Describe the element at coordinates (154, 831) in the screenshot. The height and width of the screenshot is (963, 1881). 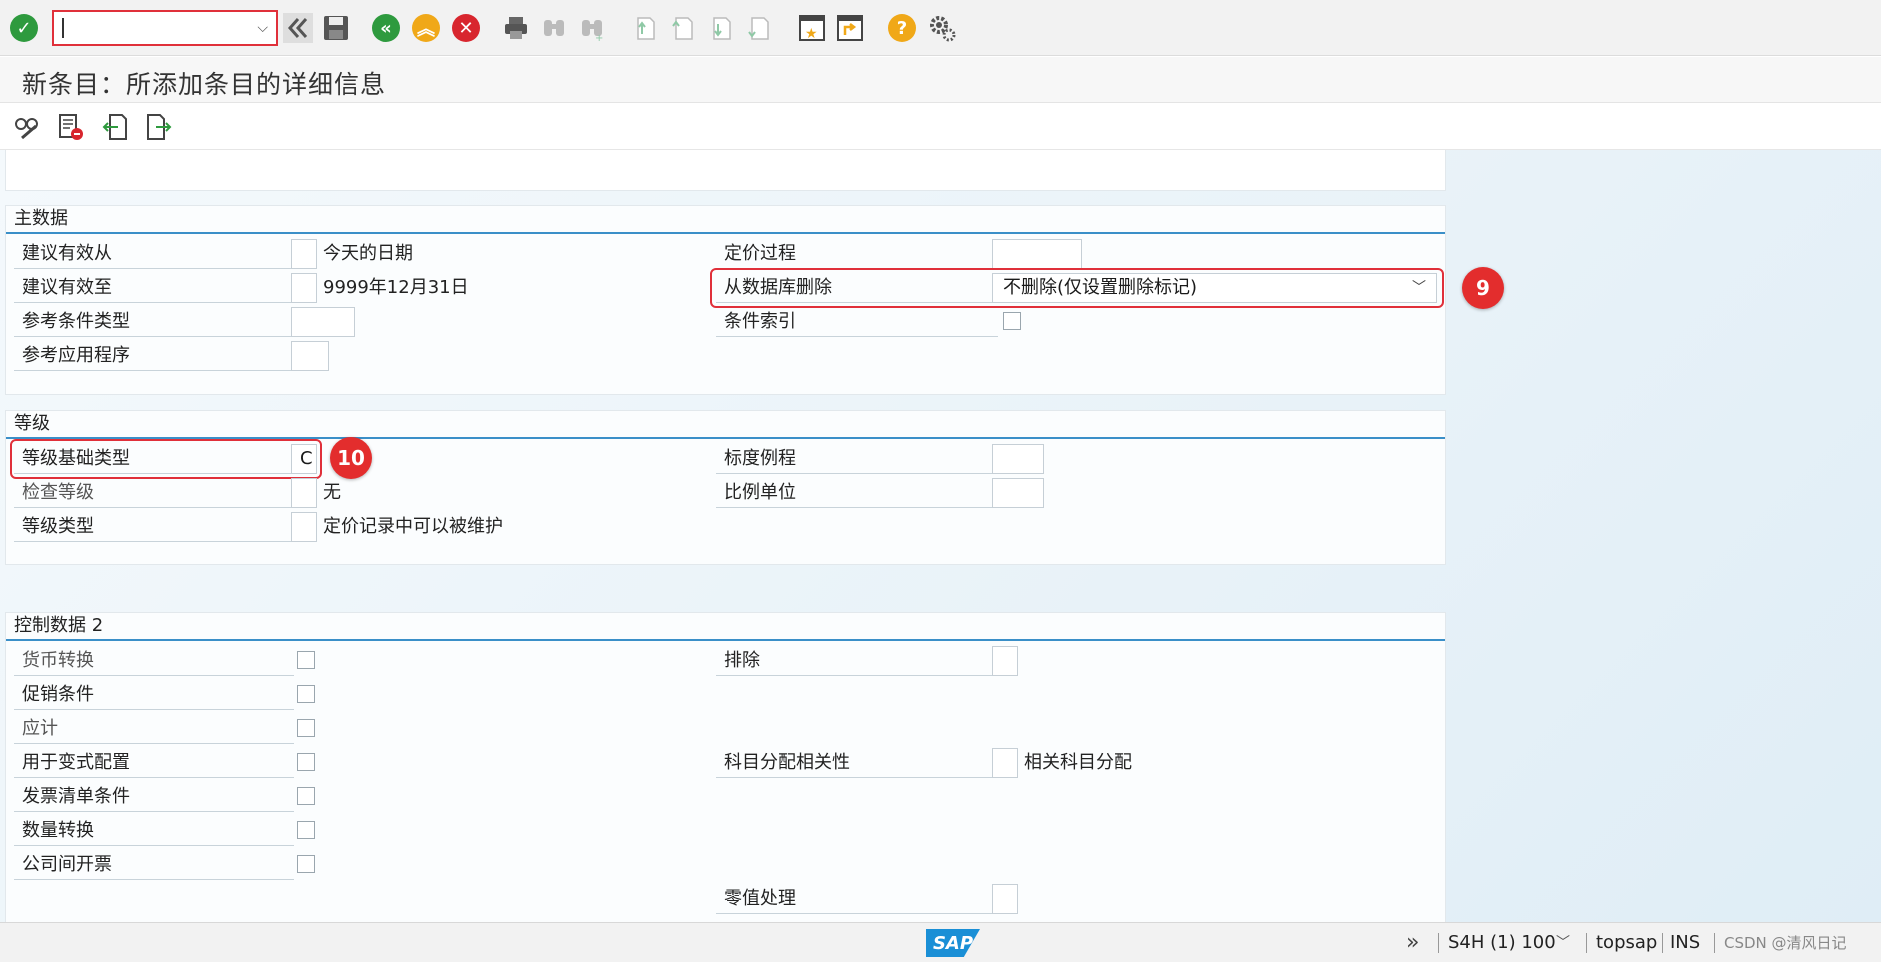
I see `quantity-conversion-label: 数量转换` at that location.